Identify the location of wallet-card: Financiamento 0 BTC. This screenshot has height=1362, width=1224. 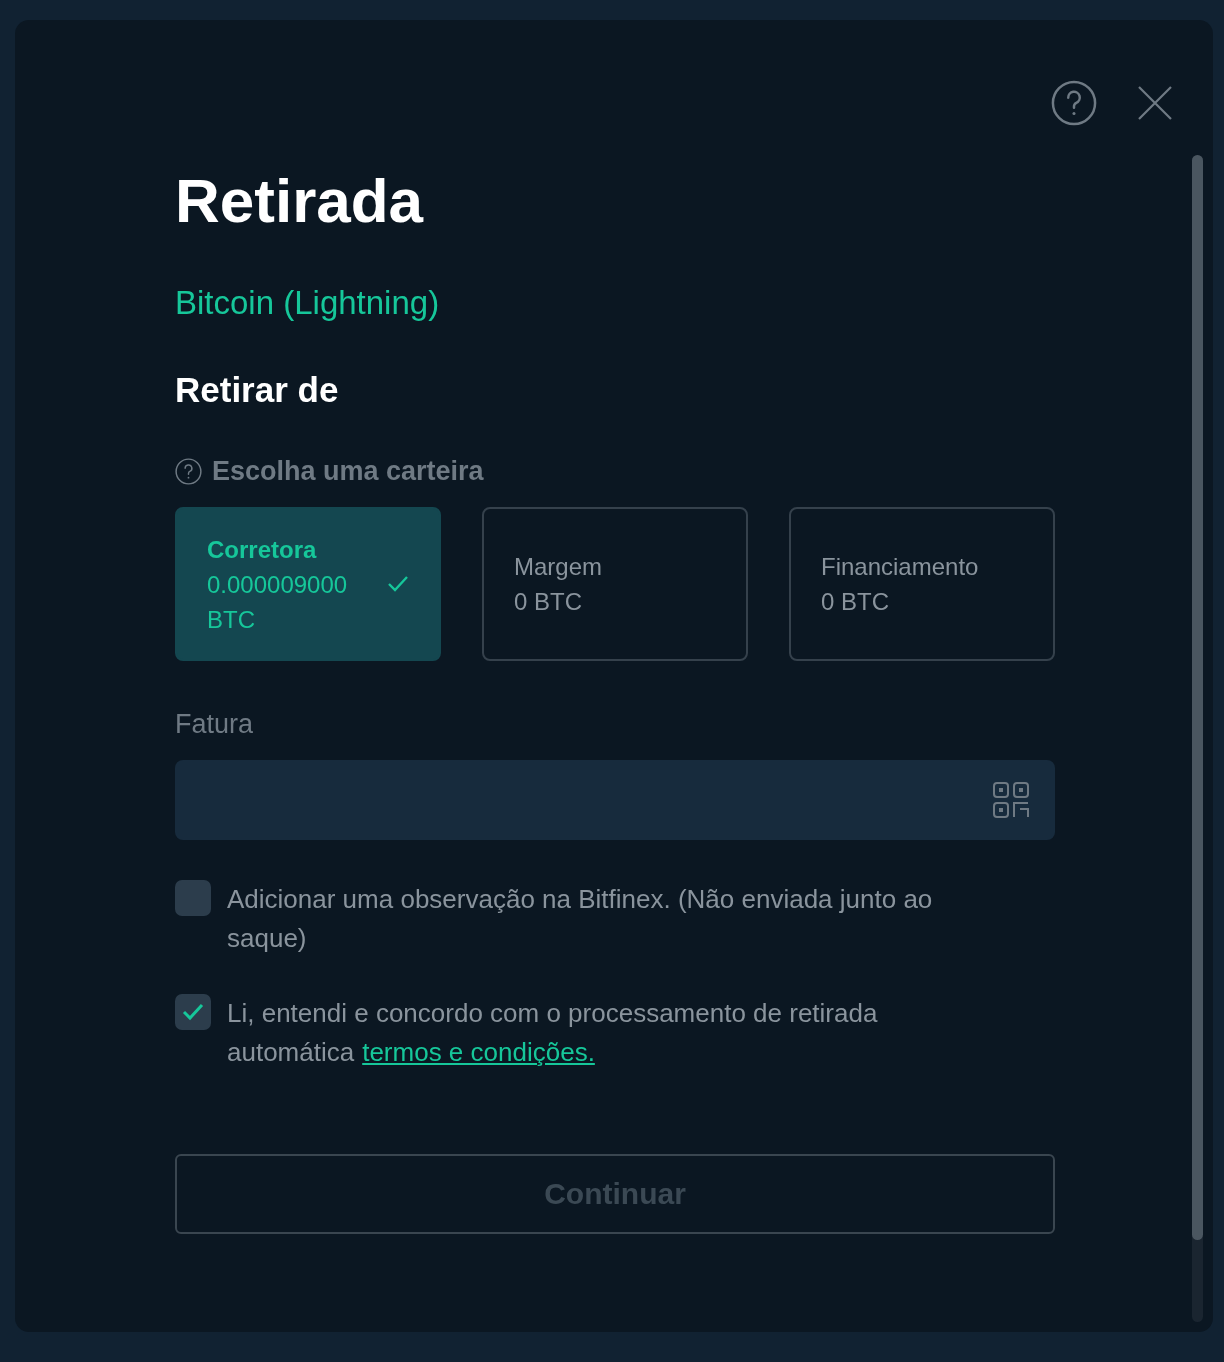
(922, 584).